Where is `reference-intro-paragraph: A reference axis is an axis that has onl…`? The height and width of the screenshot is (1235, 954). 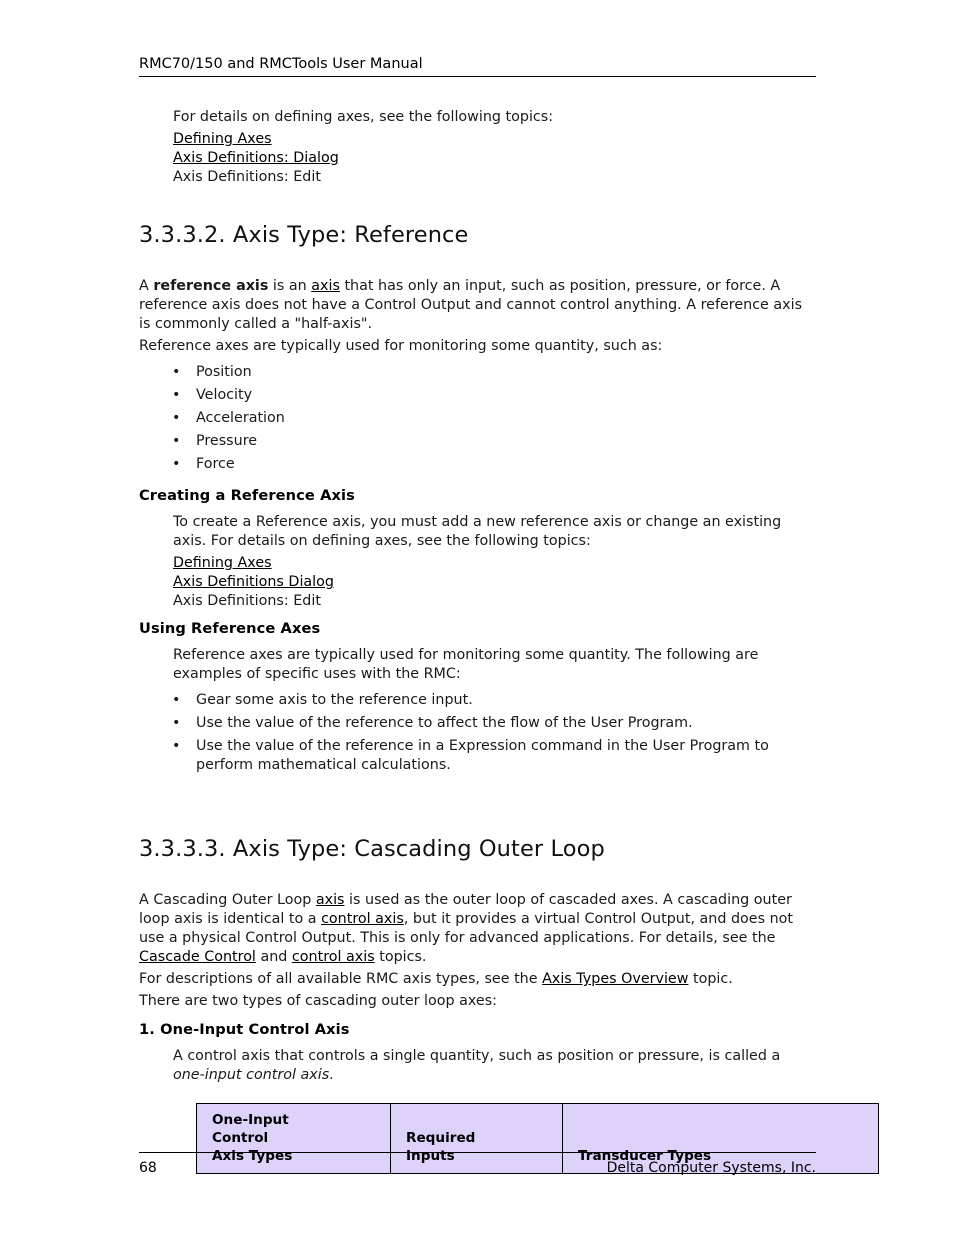
reference-intro-paragraph: A reference axis is an axis that has onl… is located at coordinates (477, 305).